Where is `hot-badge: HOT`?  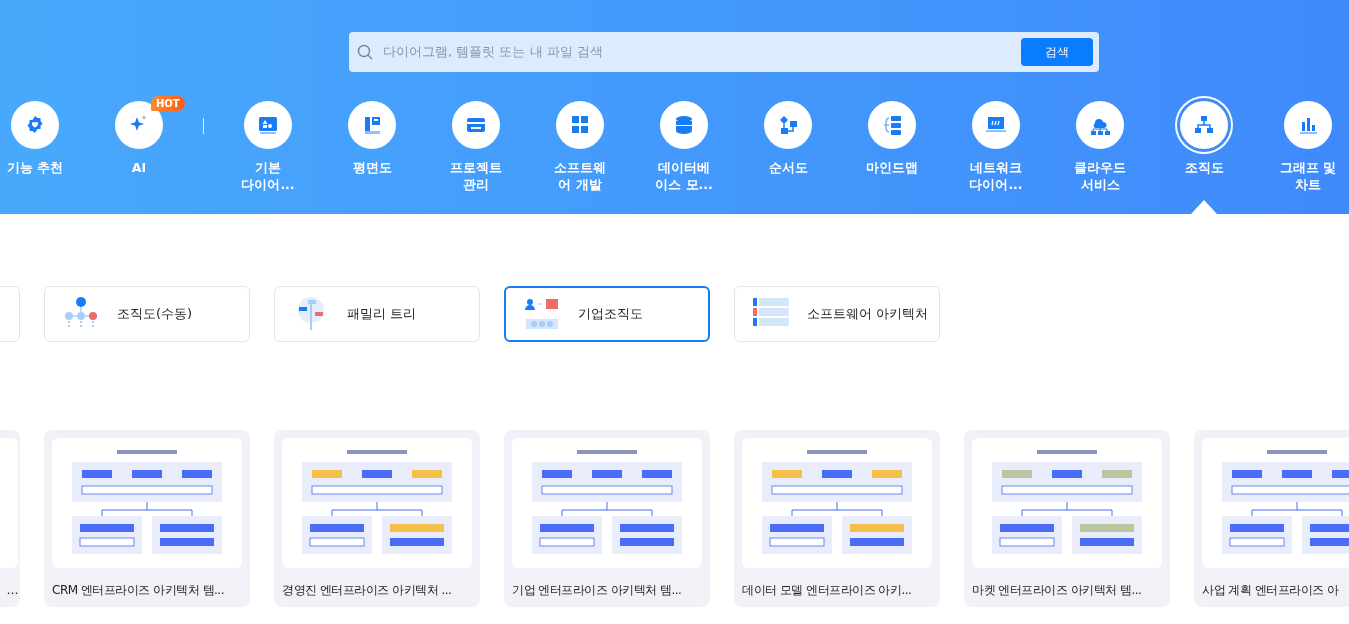
hot-badge: HOT is located at coordinates (168, 103).